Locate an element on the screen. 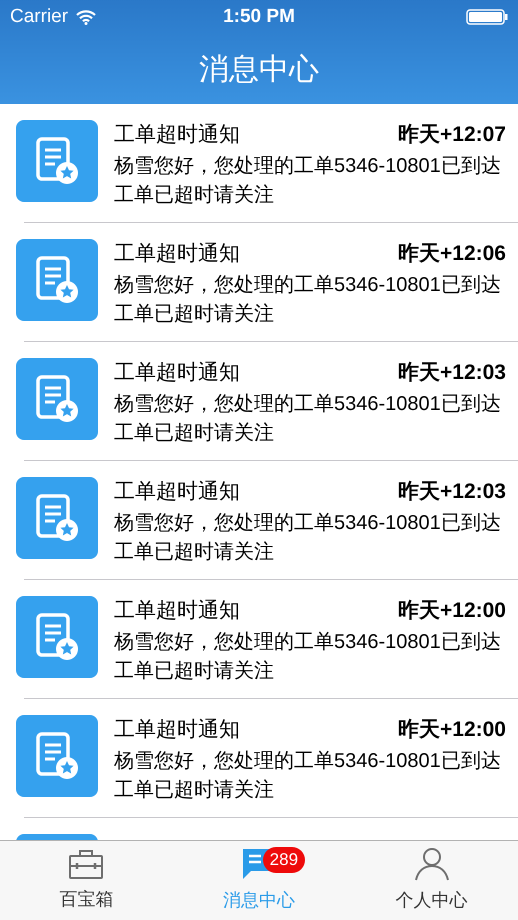 Image resolution: width=518 pixels, height=920 pixels. message-item: 工单超时通知 昨天+12:07 杨雪您好，您处理的工单5346-10801已到达工单已超时请关注 is located at coordinates (259, 163).